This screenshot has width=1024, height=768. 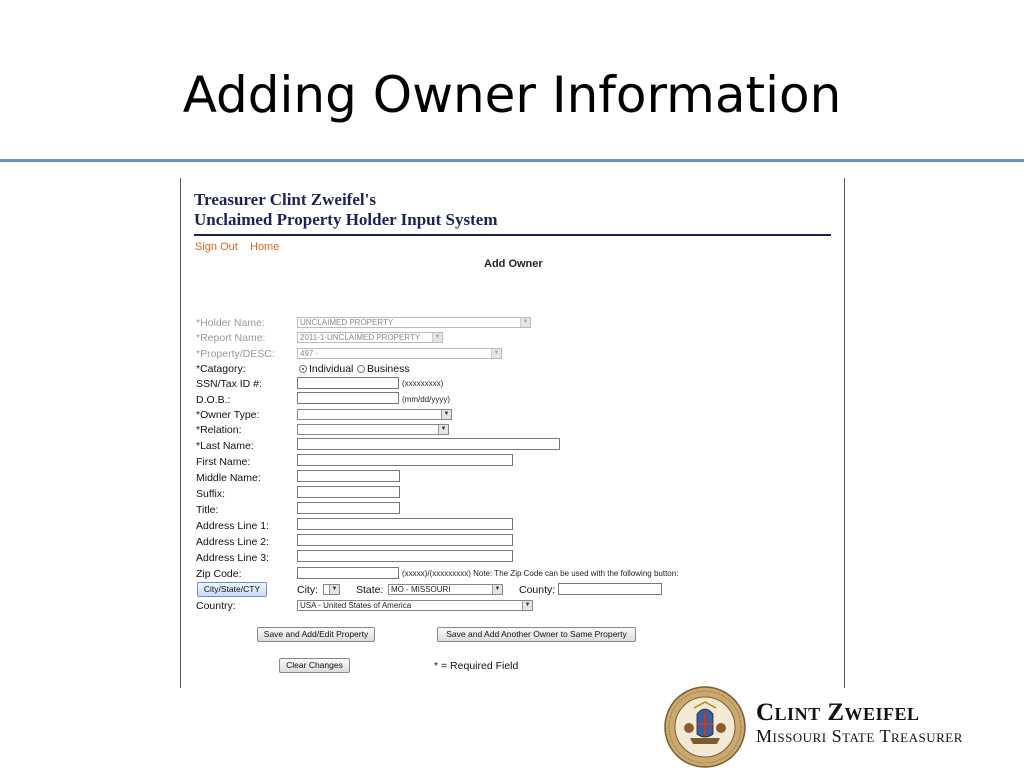 I want to click on brand-subtitle: Missouri State Treasurer, so click(x=859, y=736).